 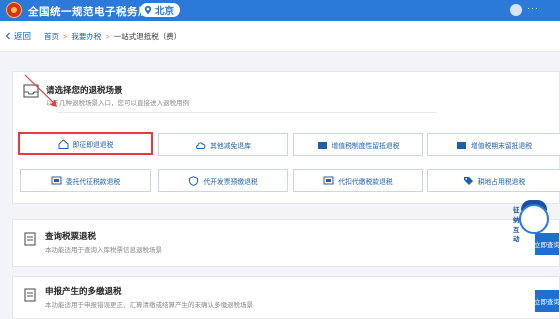 What do you see at coordinates (63, 143) in the screenshot?
I see `house-icon` at bounding box center [63, 143].